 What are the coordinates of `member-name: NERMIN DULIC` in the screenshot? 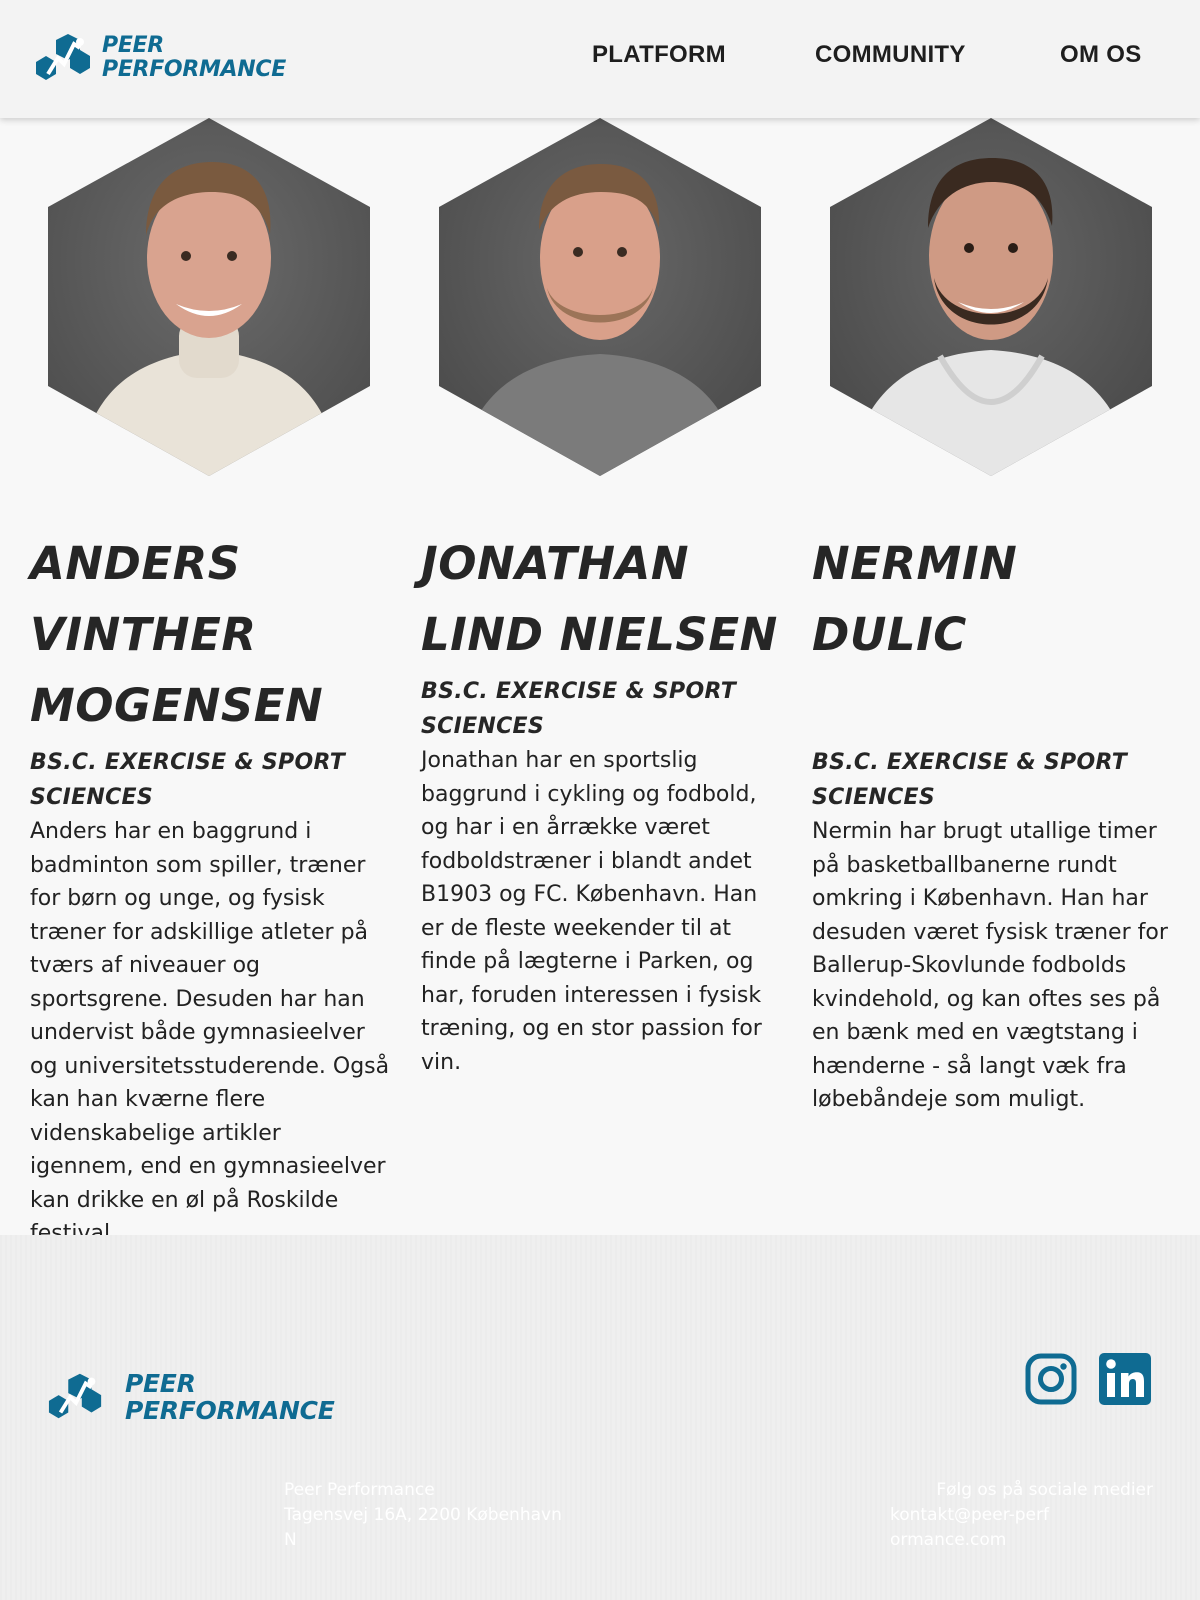 It's located at (915, 599).